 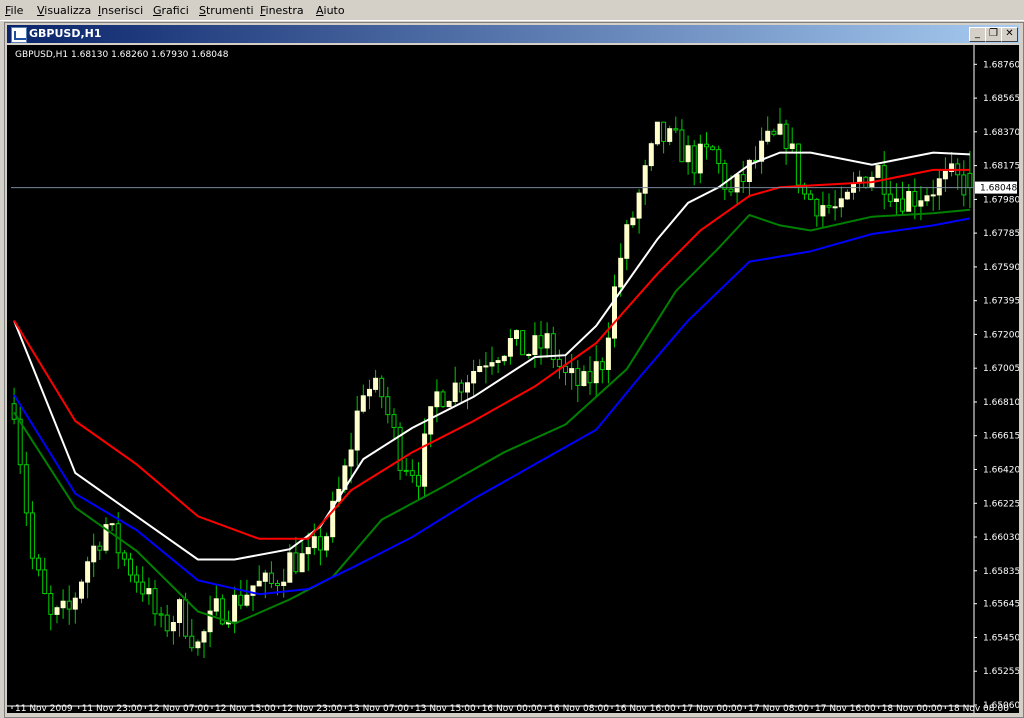 What do you see at coordinates (65, 33) in the screenshot?
I see `window-title: GBPUSD,H1` at bounding box center [65, 33].